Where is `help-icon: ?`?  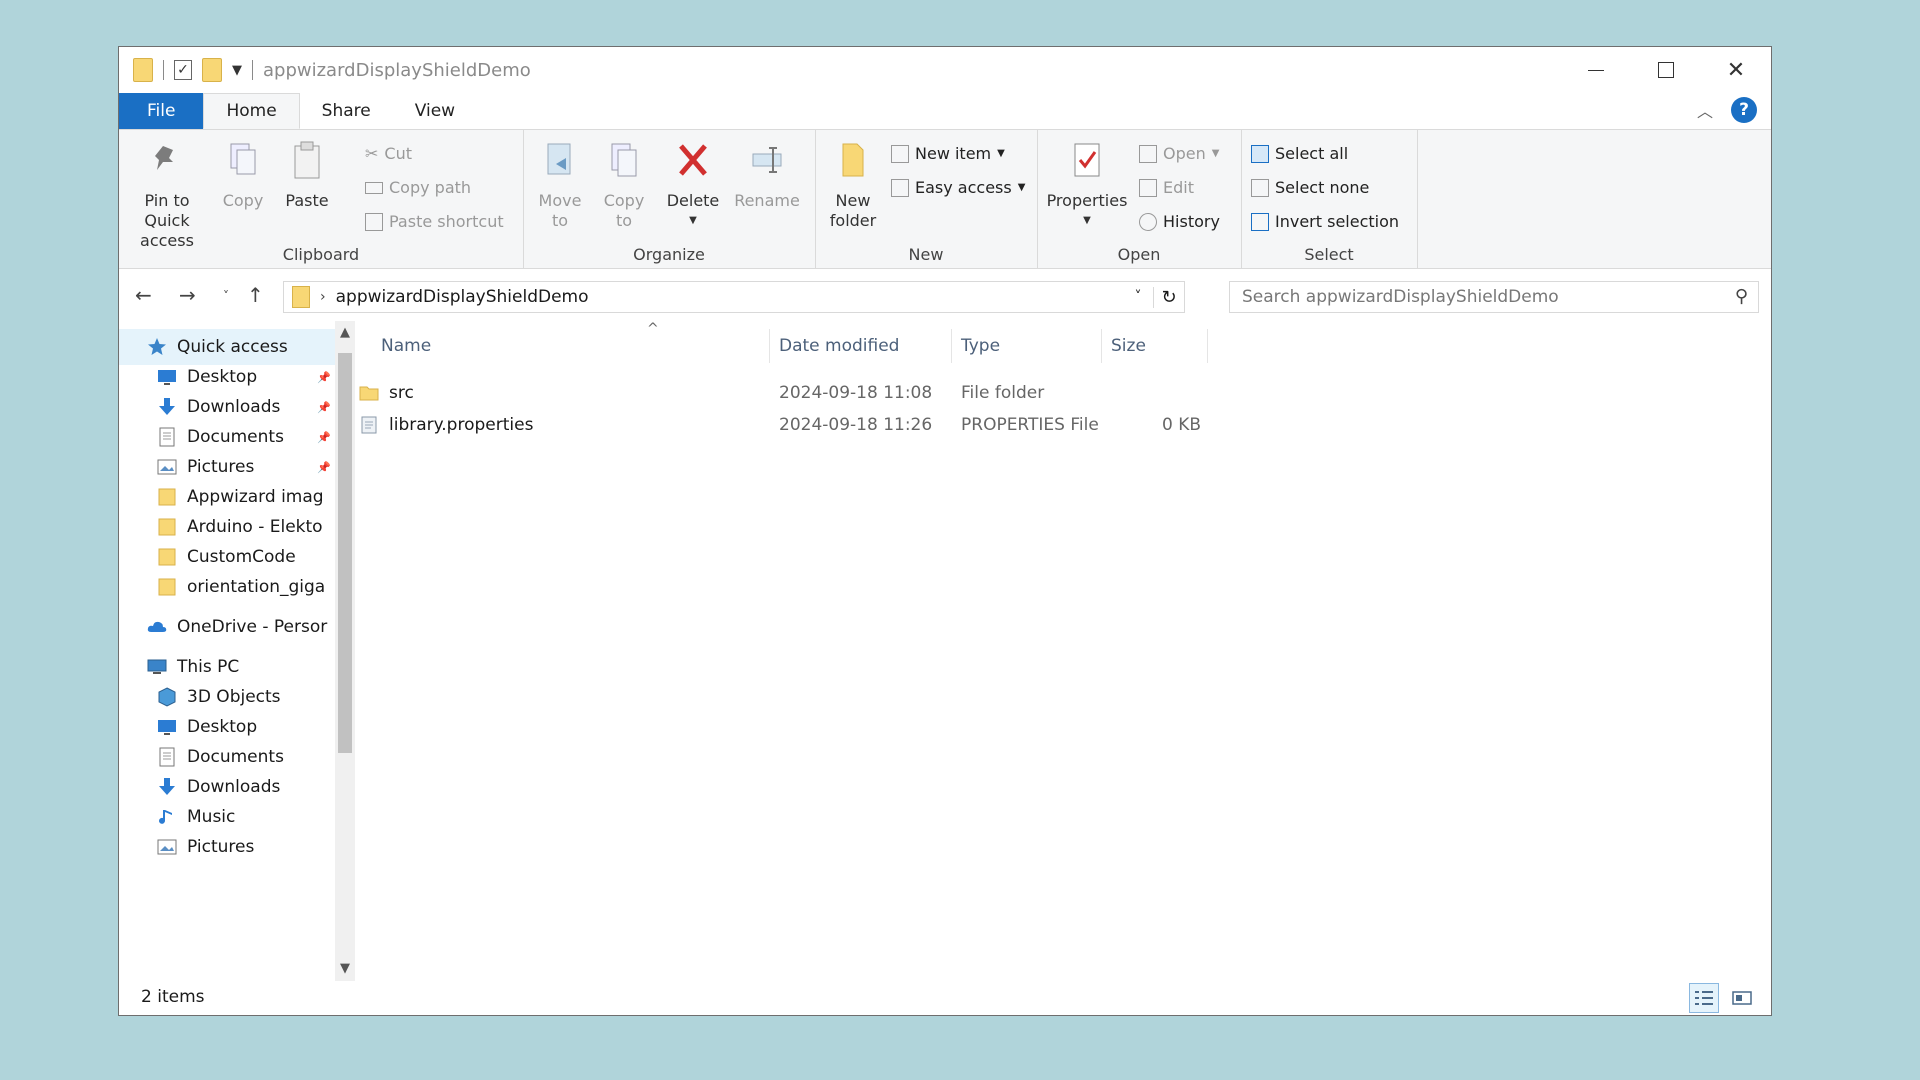
help-icon: ? is located at coordinates (1744, 110).